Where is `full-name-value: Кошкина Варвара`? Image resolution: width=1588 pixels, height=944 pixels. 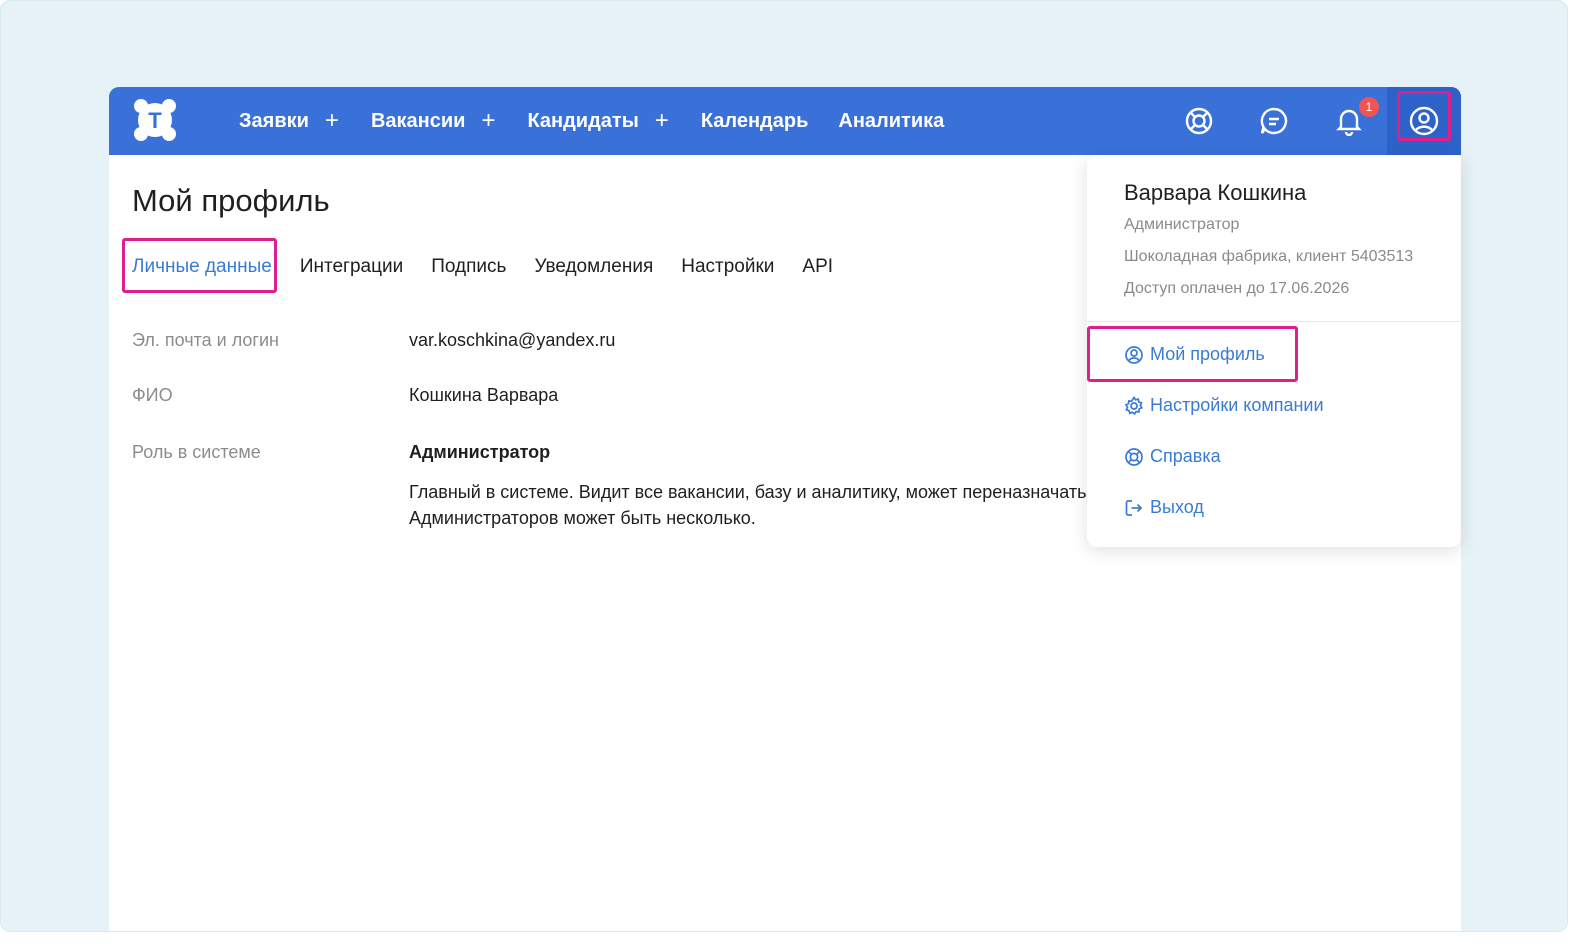 full-name-value: Кошкина Варвара is located at coordinates (484, 395).